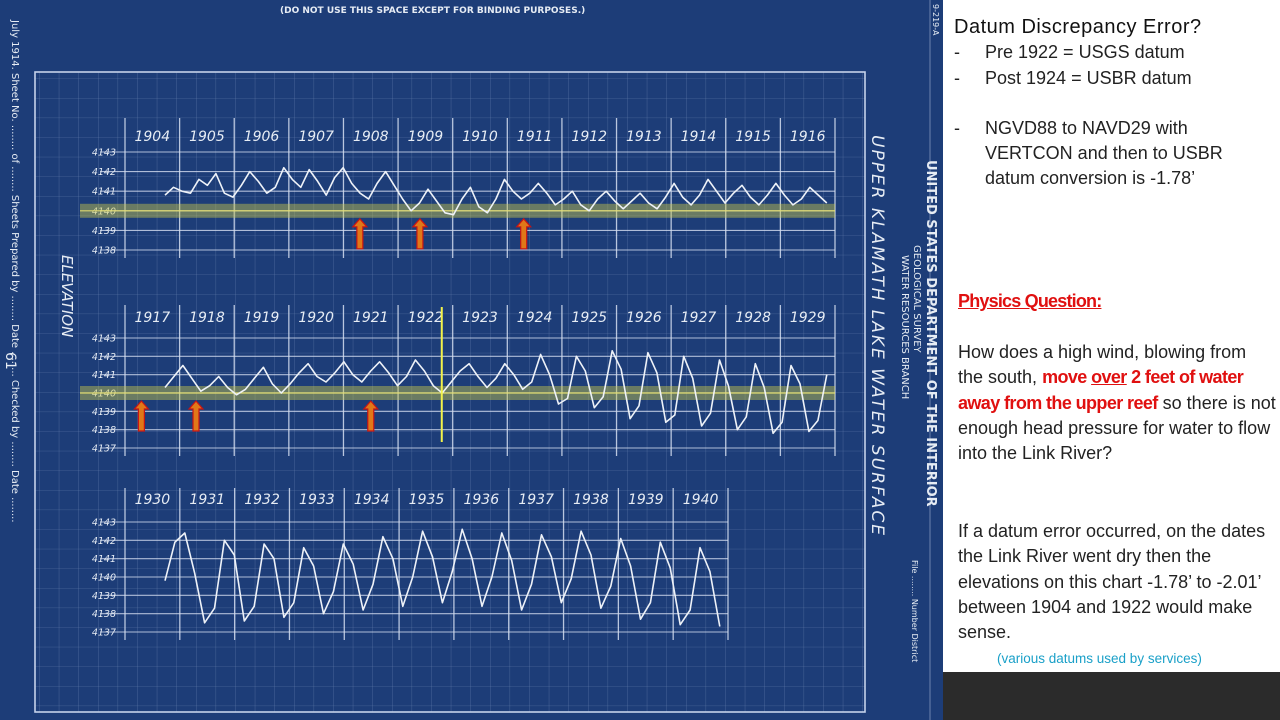 The image size is (1280, 720). I want to click on vertical-agency-3: WATER RESOURCES BRANCH, so click(904, 327).